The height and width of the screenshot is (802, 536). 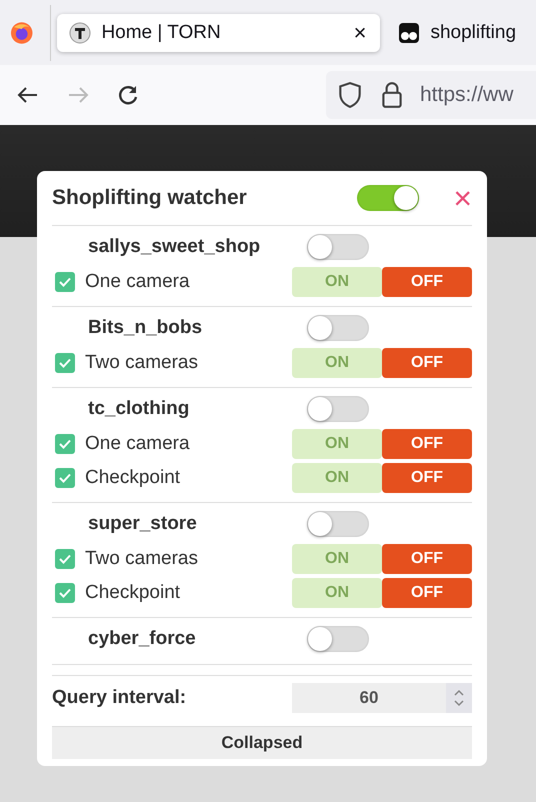 I want to click on address-bar: https://ww, so click(x=431, y=95).